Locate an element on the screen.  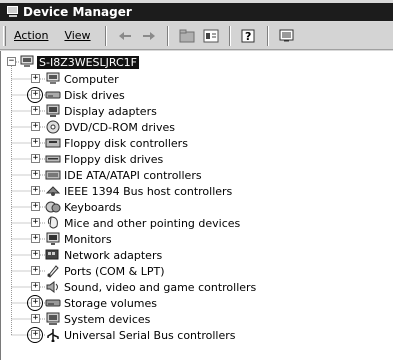
tree-item-sound-video-and-game-controllers: Sound, video and game controllers is located at coordinates (150, 287).